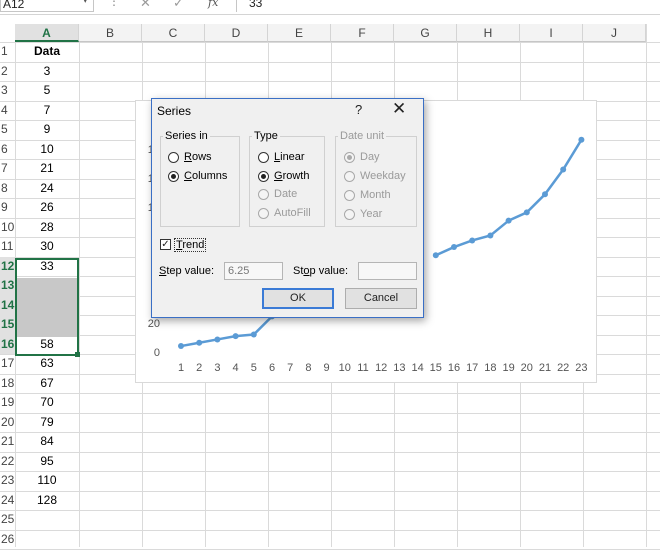 This screenshot has height=550, width=660. What do you see at coordinates (7, 501) in the screenshot?
I see `row-header: 24` at bounding box center [7, 501].